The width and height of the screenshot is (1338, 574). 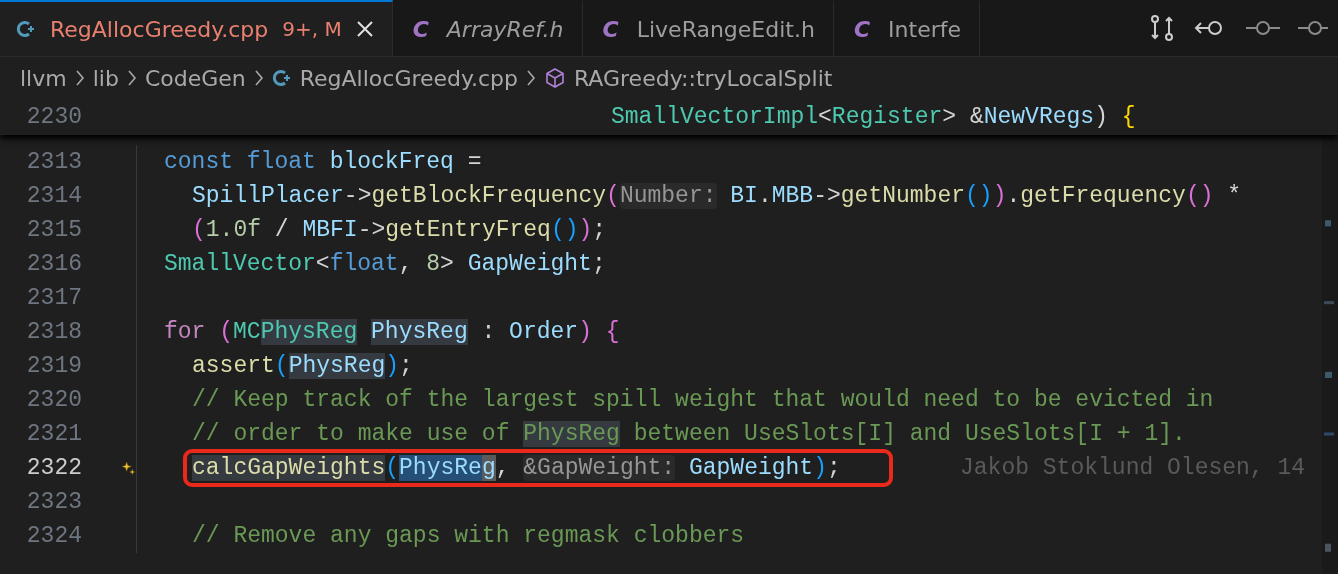 What do you see at coordinates (323, 162) in the screenshot?
I see `code-line: const float blockFreq =` at bounding box center [323, 162].